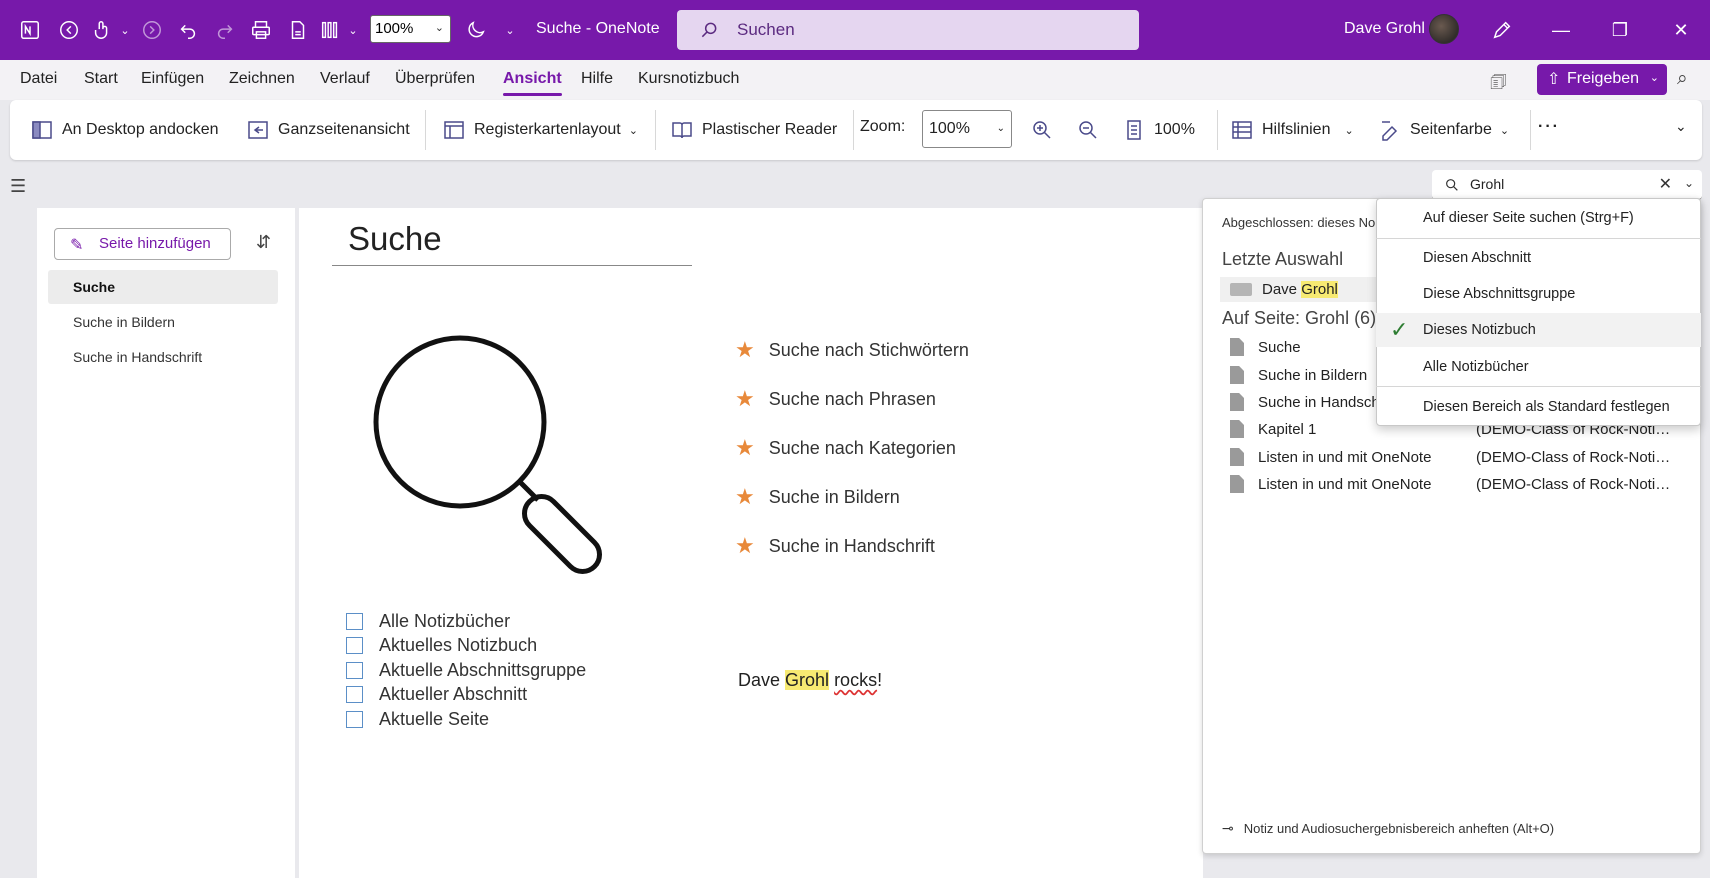  What do you see at coordinates (1665, 184) in the screenshot?
I see `clear-search-icon: ✕` at bounding box center [1665, 184].